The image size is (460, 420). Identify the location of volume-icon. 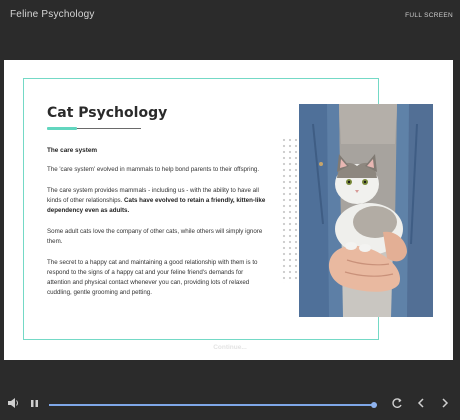
(13, 405).